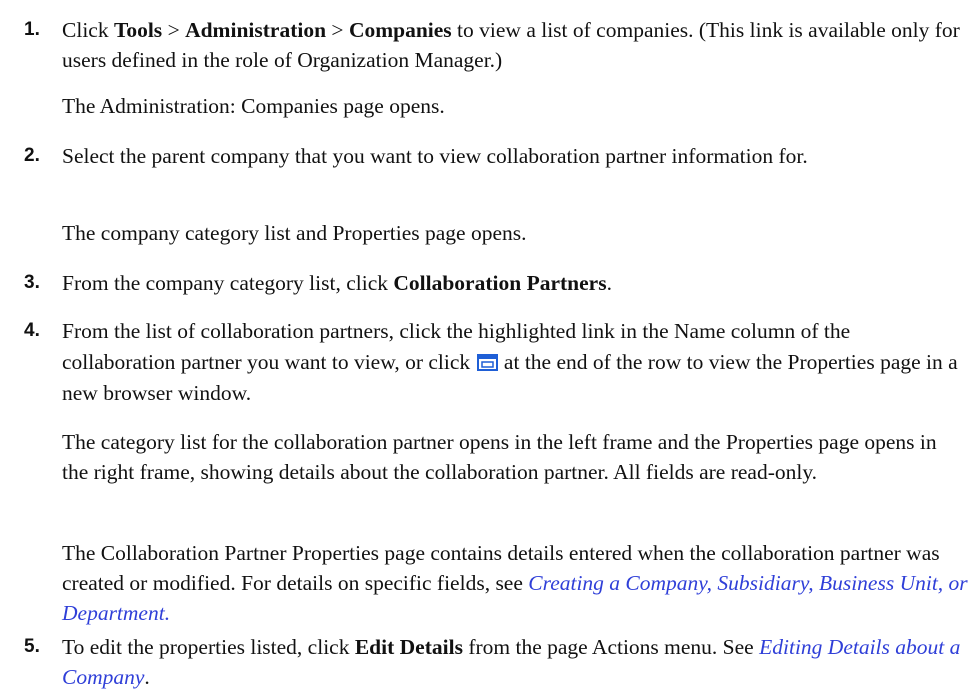 This screenshot has width=977, height=692. Describe the element at coordinates (611, 647) in the screenshot. I see `instruction-text: from the page Actions menu. See` at that location.